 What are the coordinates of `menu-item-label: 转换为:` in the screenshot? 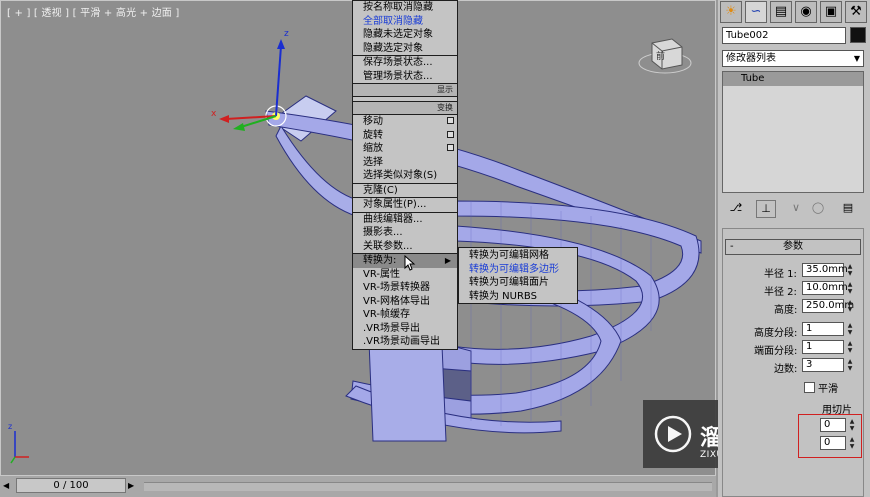 It's located at (380, 260).